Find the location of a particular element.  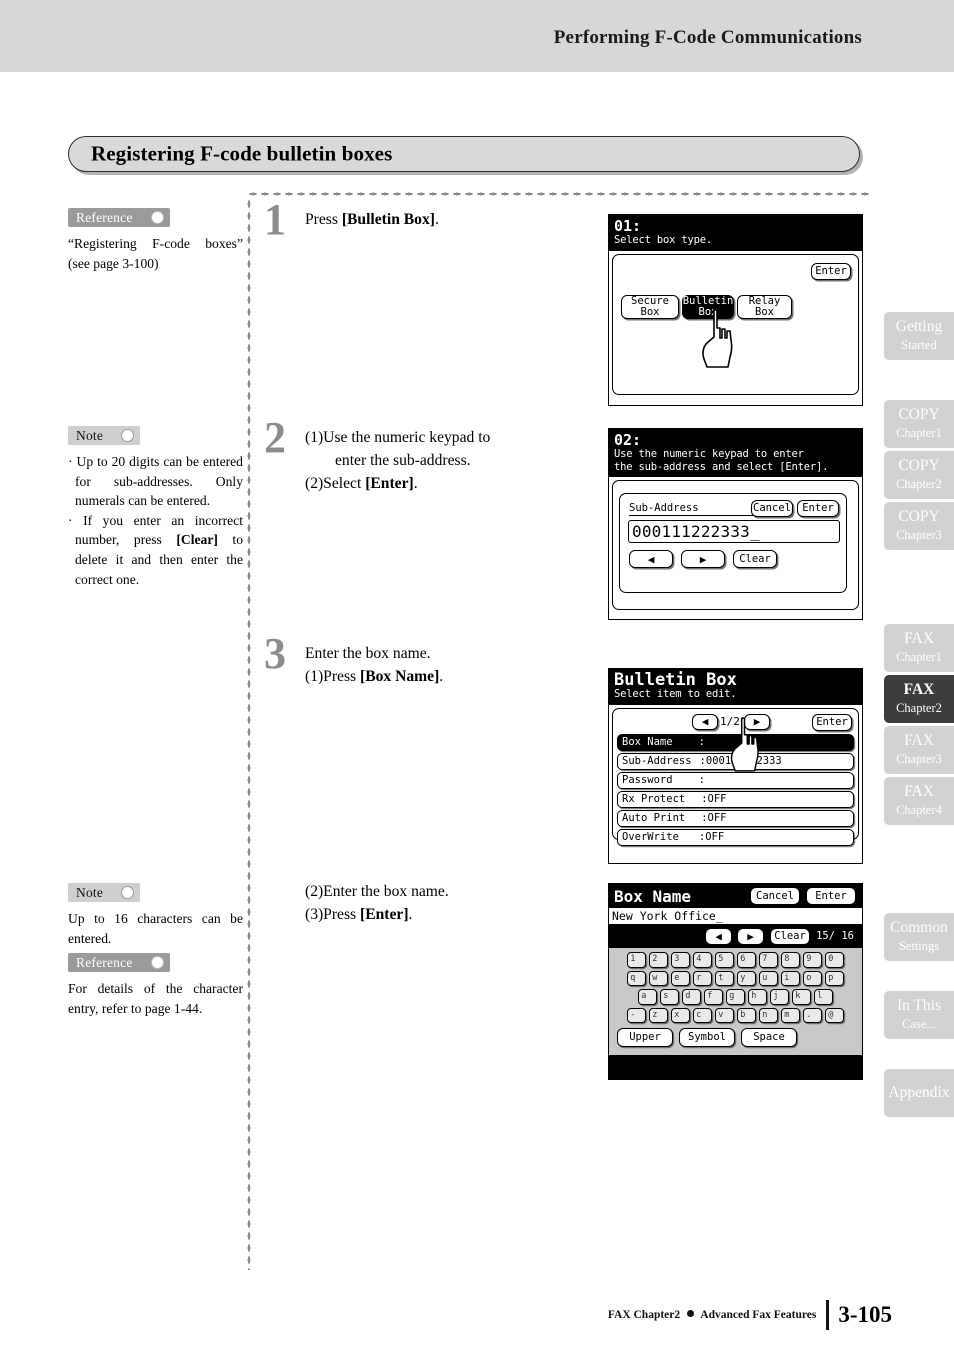

step-3c-line-1: (2)Enter the box name. is located at coordinates (377, 891).